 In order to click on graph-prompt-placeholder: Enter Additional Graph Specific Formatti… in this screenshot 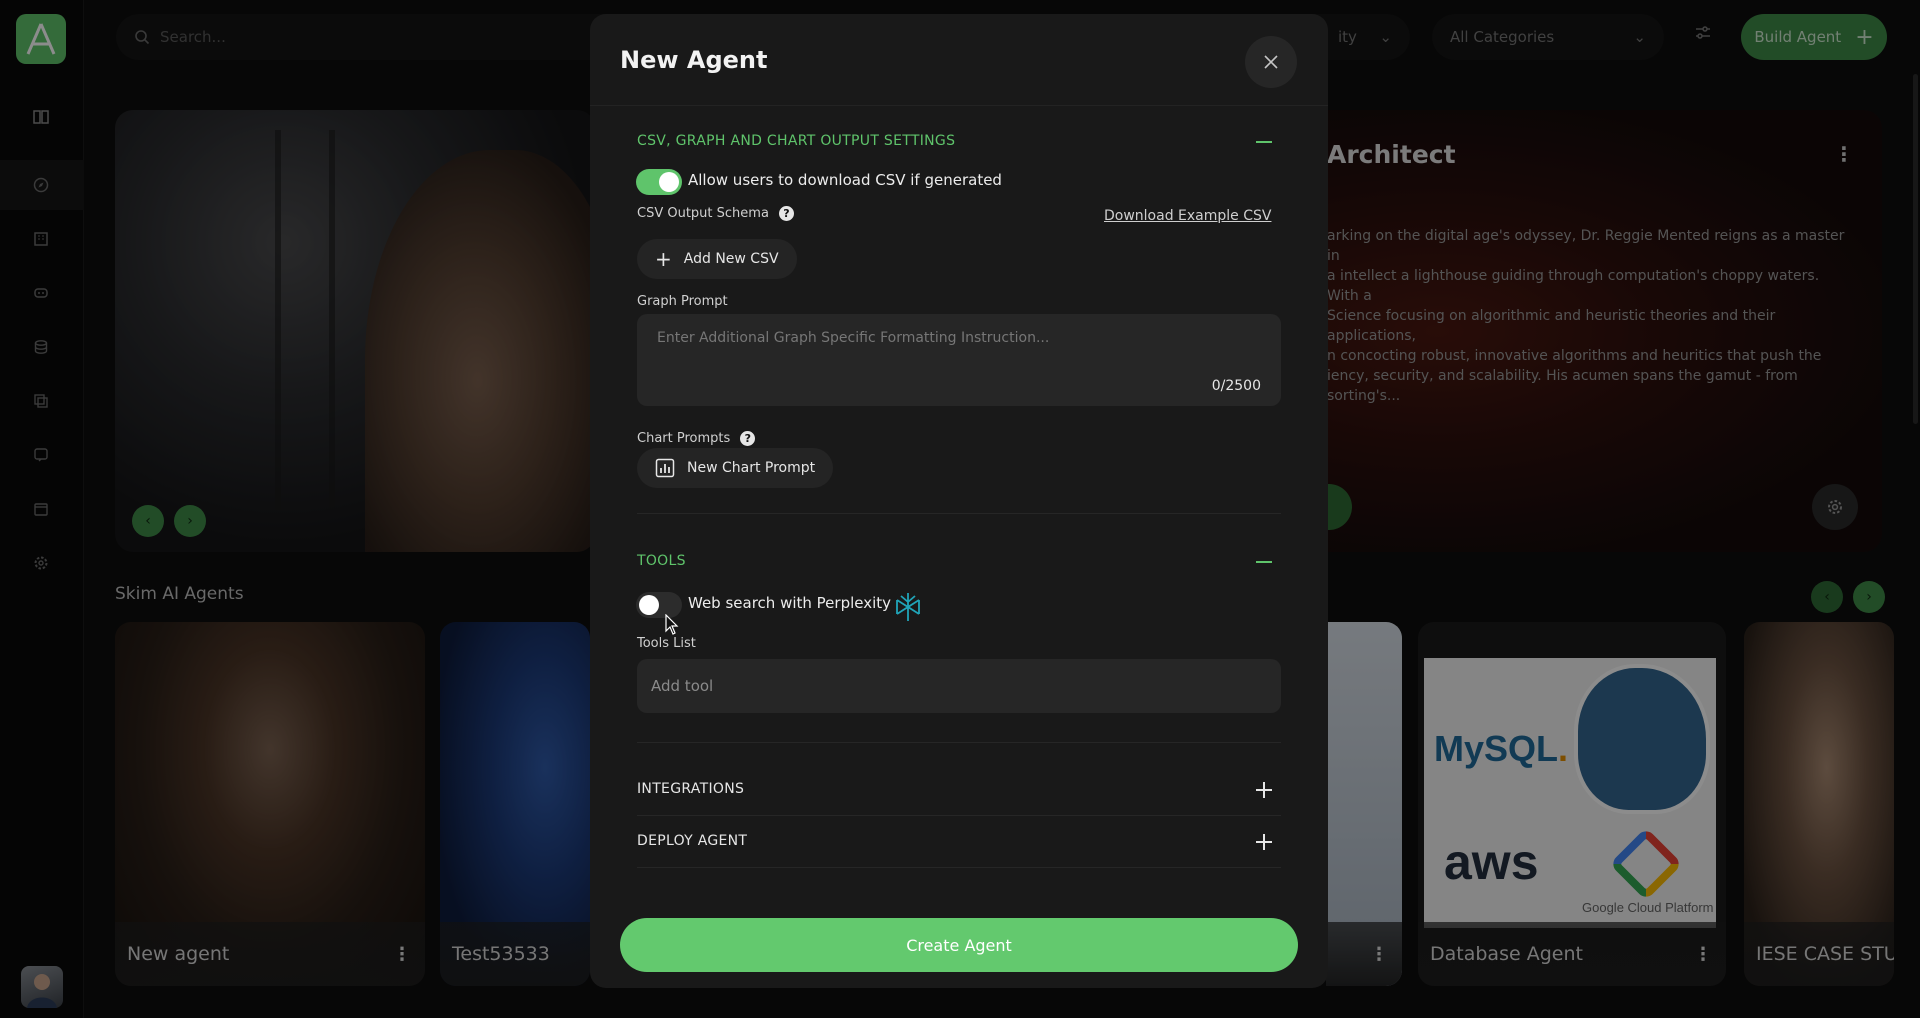, I will do `click(853, 338)`.